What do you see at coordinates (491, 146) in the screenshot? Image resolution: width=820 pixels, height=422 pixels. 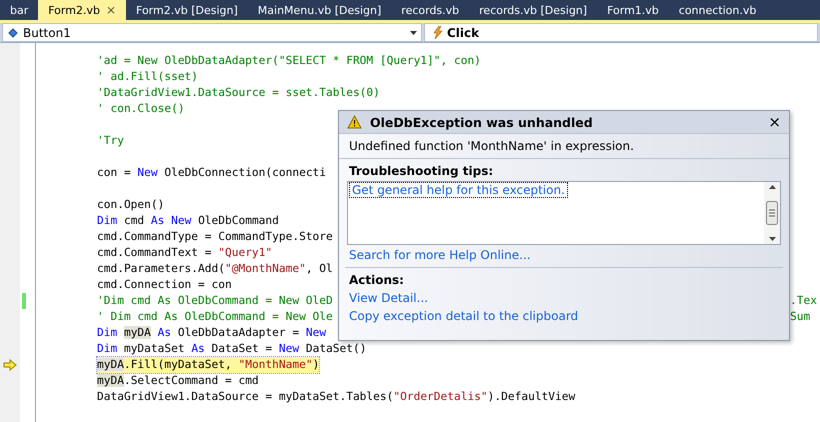 I see `error-message: Undefined function 'MonthName' in expression.` at bounding box center [491, 146].